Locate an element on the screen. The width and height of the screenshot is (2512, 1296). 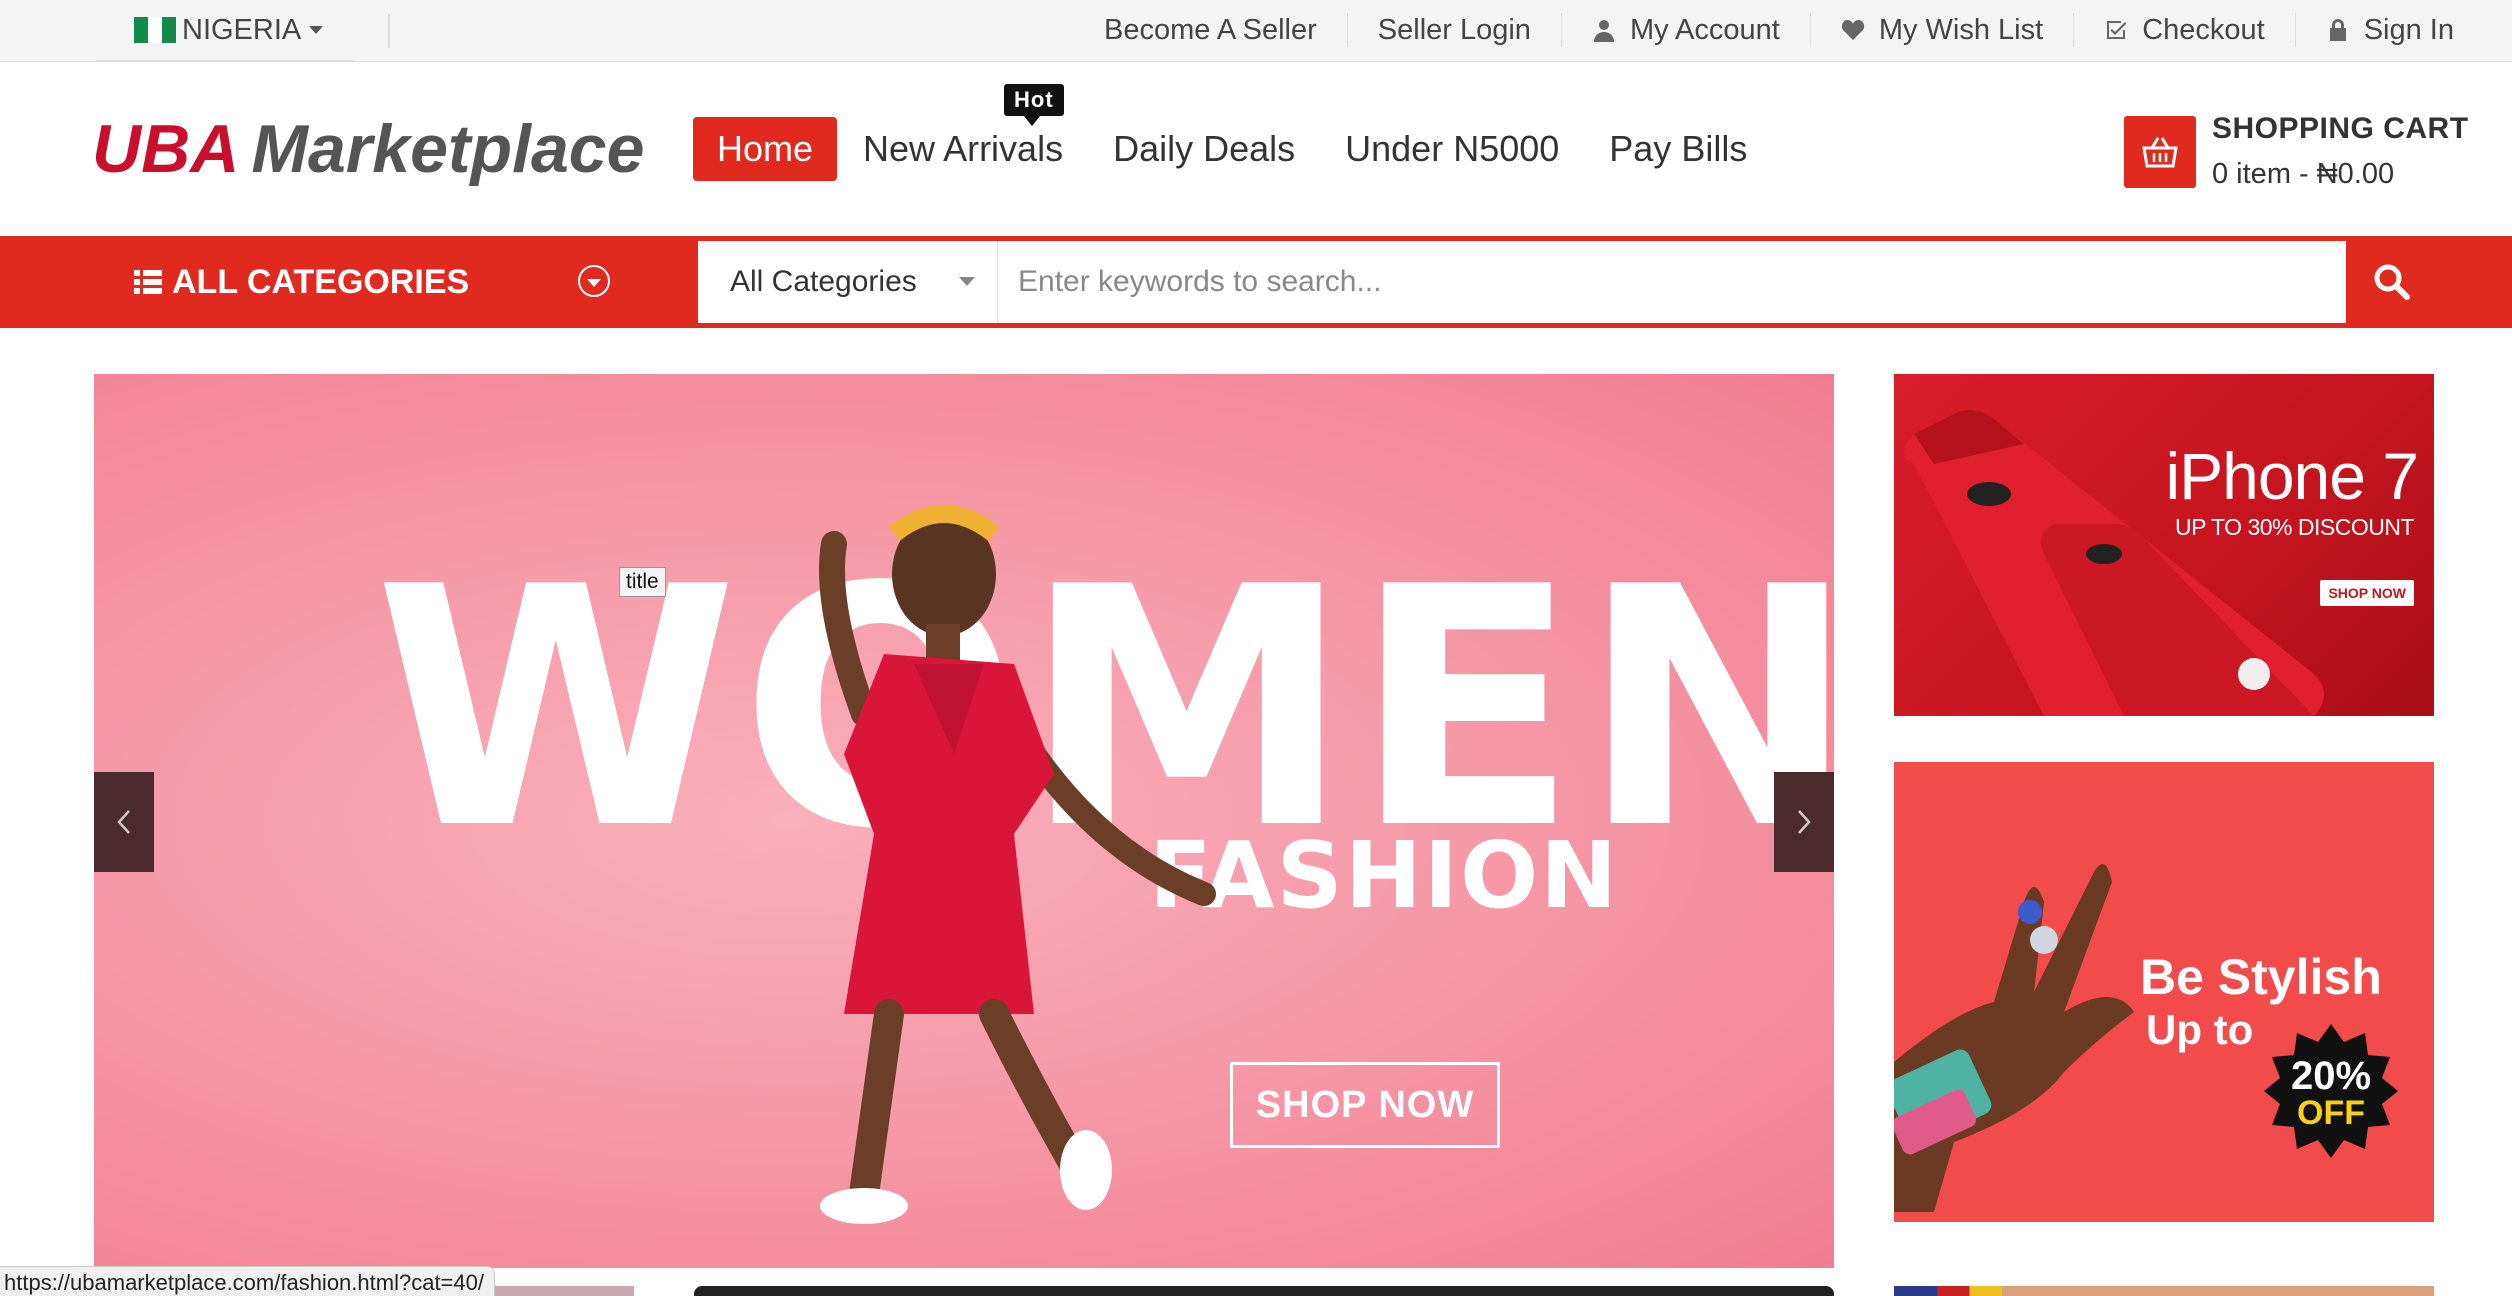
nigeria-flag-icon is located at coordinates (155, 30).